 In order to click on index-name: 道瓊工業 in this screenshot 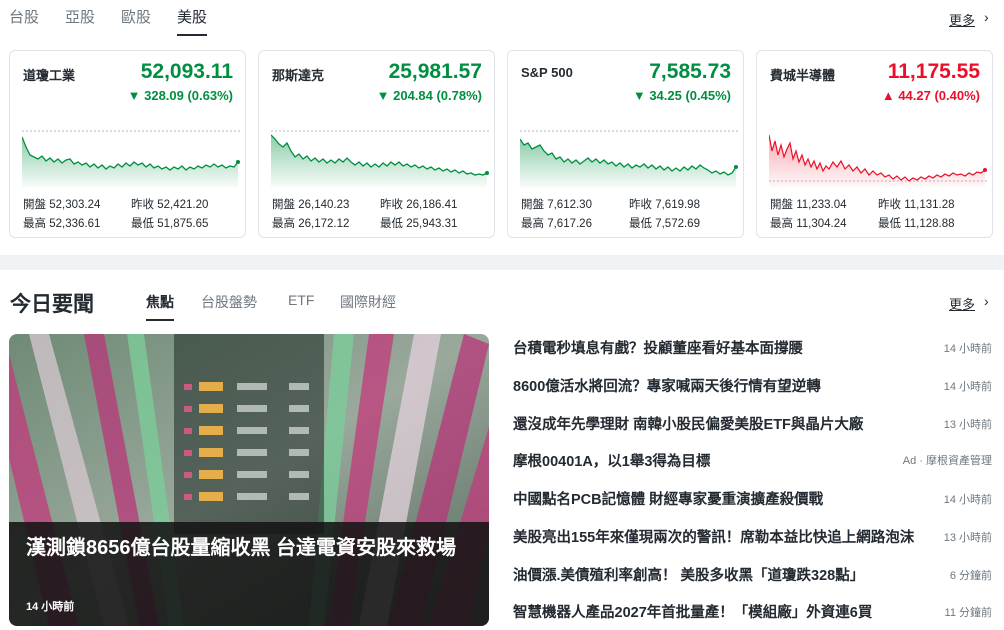, I will do `click(49, 75)`.